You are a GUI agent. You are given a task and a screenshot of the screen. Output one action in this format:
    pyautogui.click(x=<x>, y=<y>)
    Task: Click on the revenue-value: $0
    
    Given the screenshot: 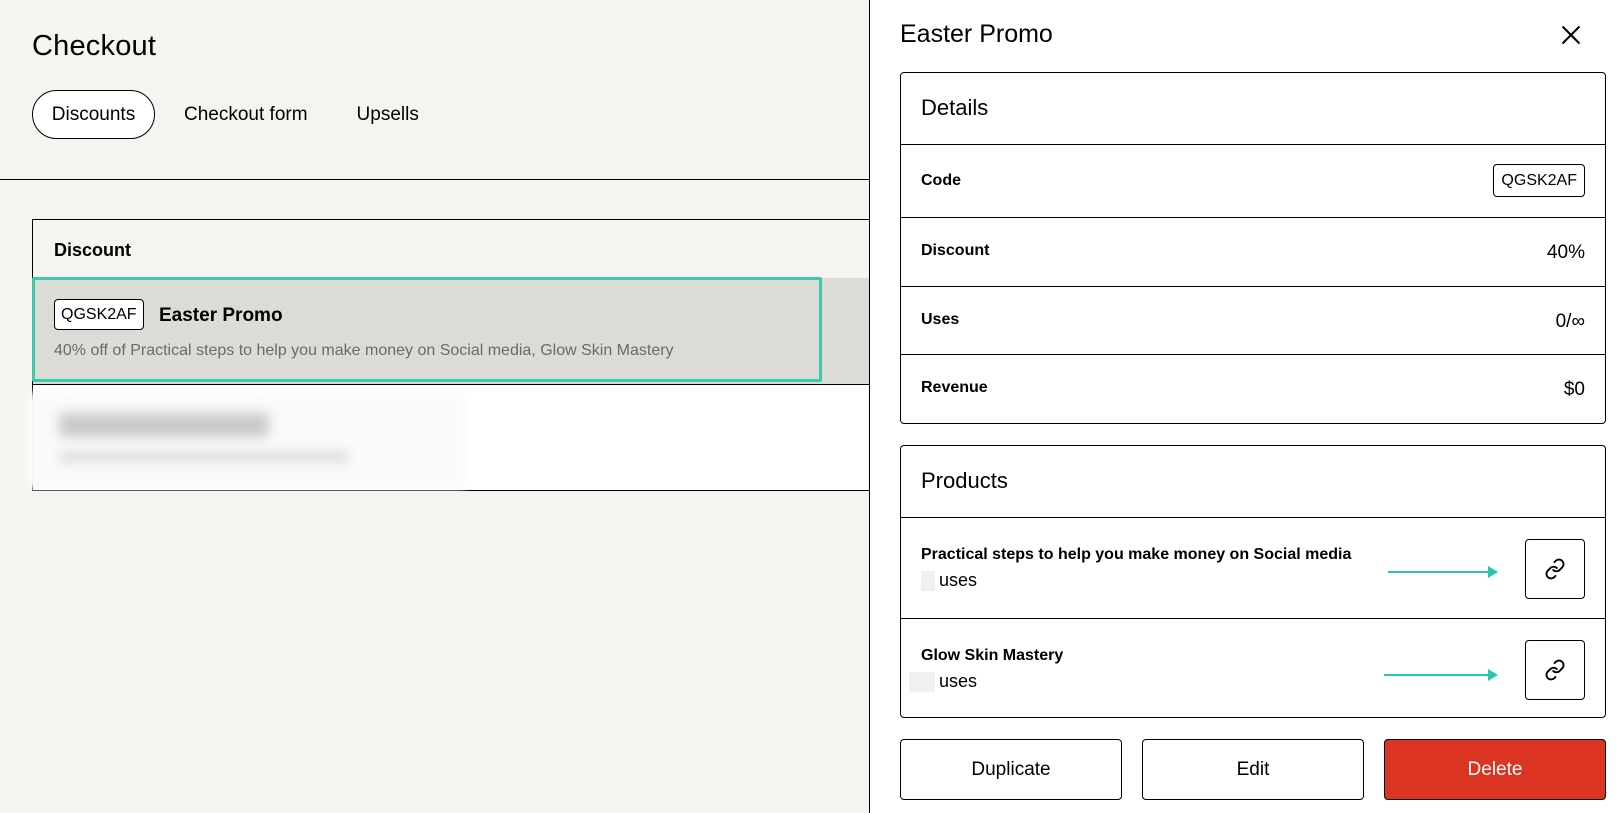 What is the action you would take?
    pyautogui.click(x=1574, y=389)
    